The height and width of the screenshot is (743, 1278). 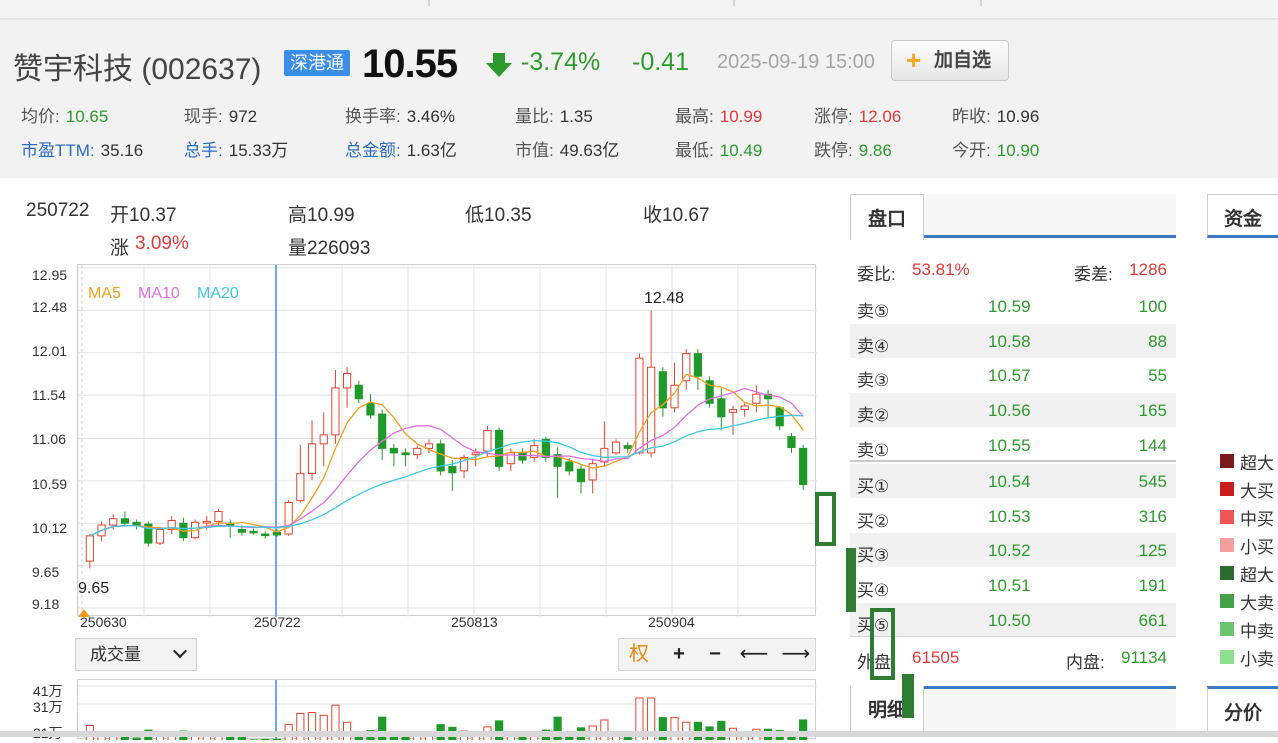 What do you see at coordinates (49, 528) in the screenshot?
I see `y-tick-label: 10.12` at bounding box center [49, 528].